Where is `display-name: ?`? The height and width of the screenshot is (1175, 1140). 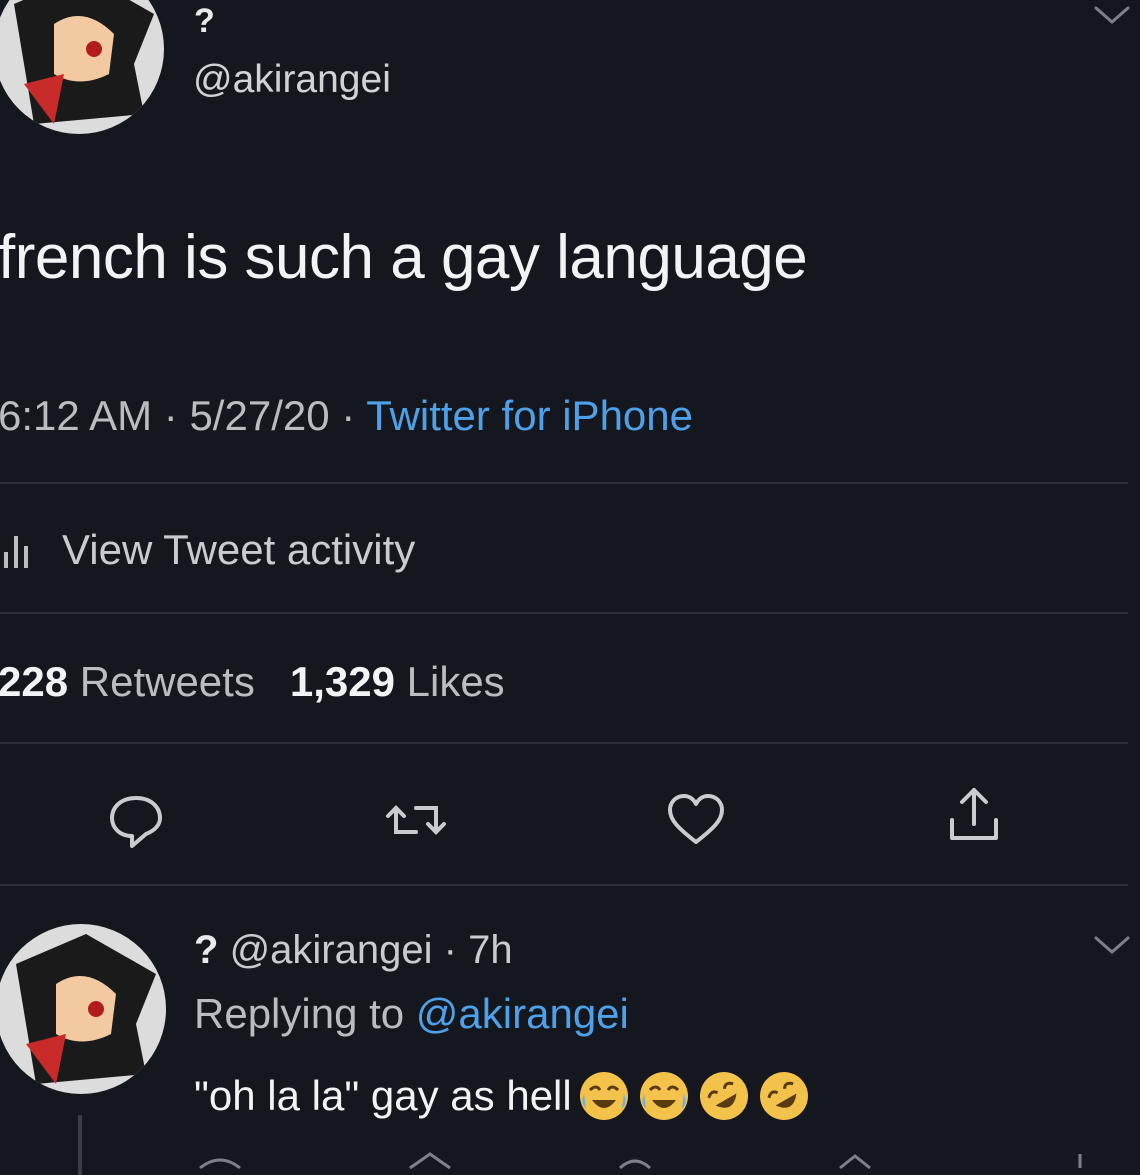 display-name: ? is located at coordinates (204, 21).